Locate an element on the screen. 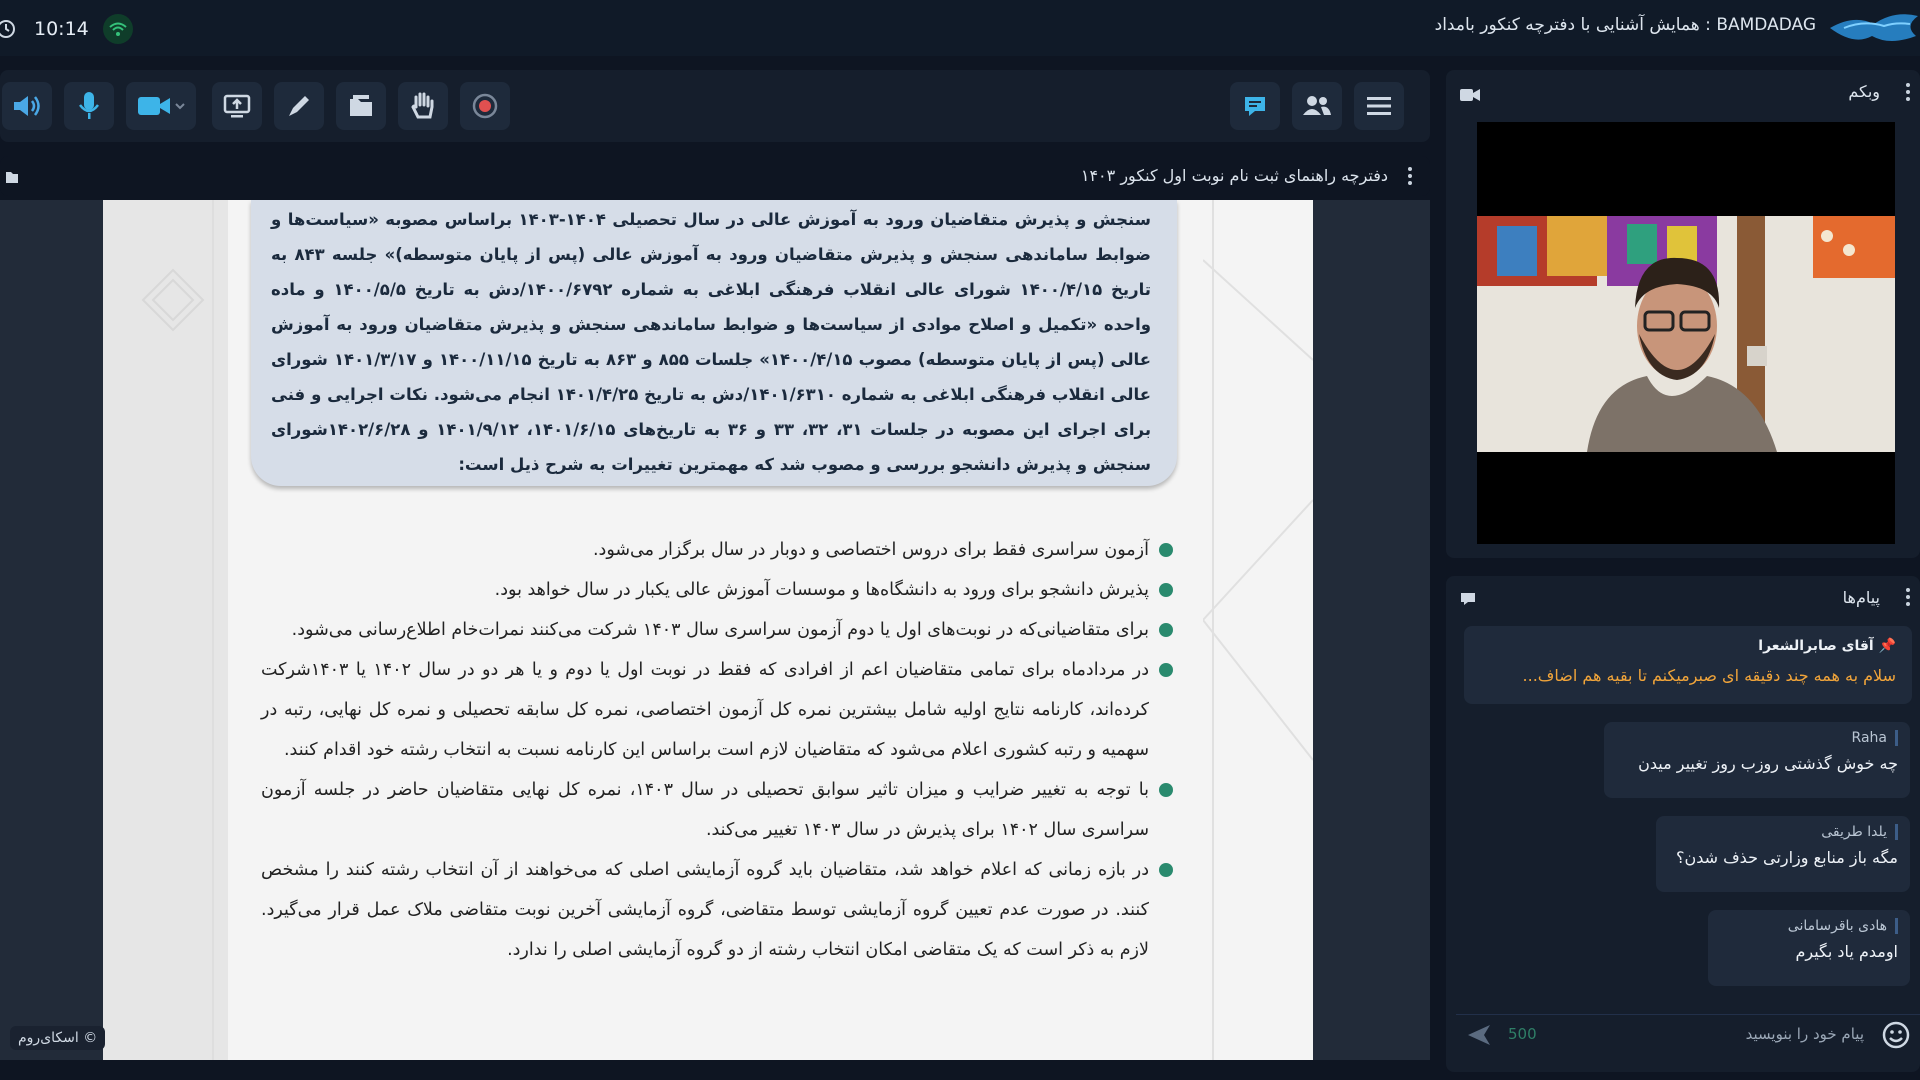  speaker-button is located at coordinates (27, 106).